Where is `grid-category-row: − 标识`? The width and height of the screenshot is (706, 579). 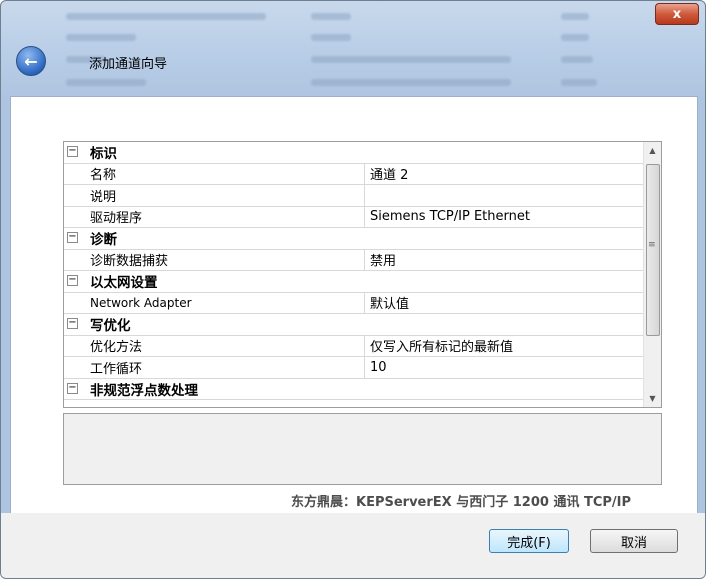 grid-category-row: − 标识 is located at coordinates (353, 153).